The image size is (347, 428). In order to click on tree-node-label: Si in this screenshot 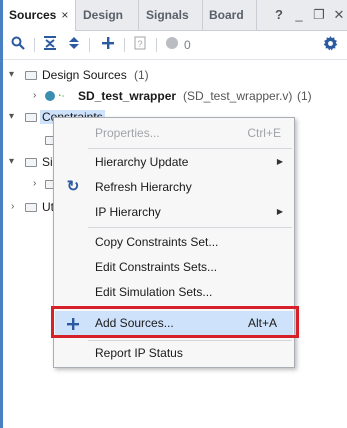, I will do `click(47, 162)`.